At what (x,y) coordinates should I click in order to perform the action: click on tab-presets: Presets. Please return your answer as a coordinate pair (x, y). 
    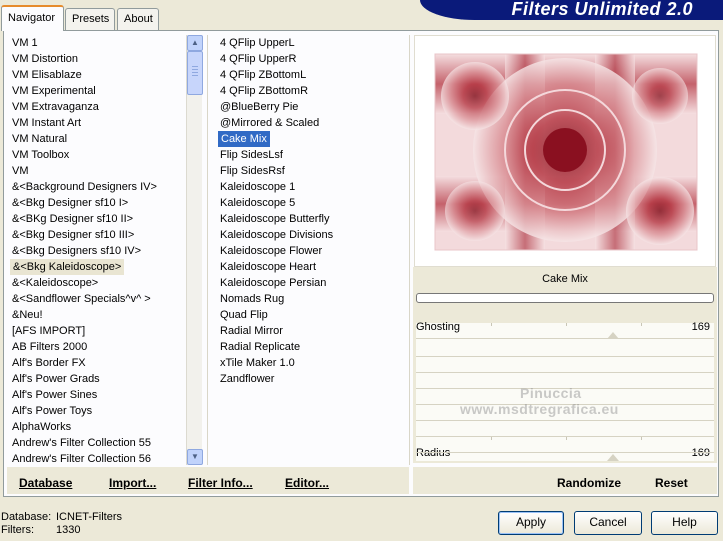
    Looking at the image, I should click on (90, 19).